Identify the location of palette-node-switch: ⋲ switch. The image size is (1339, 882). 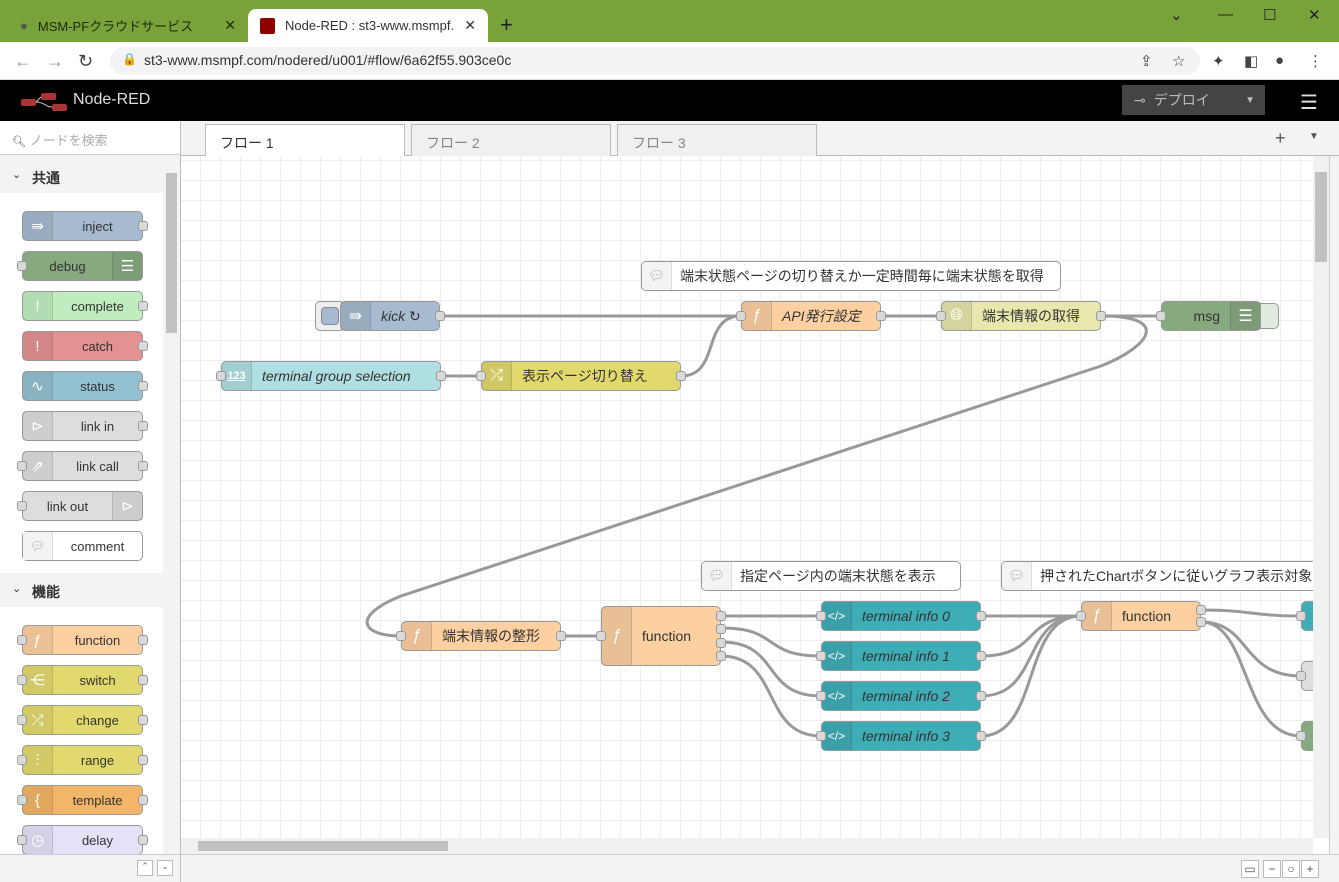
(82, 680).